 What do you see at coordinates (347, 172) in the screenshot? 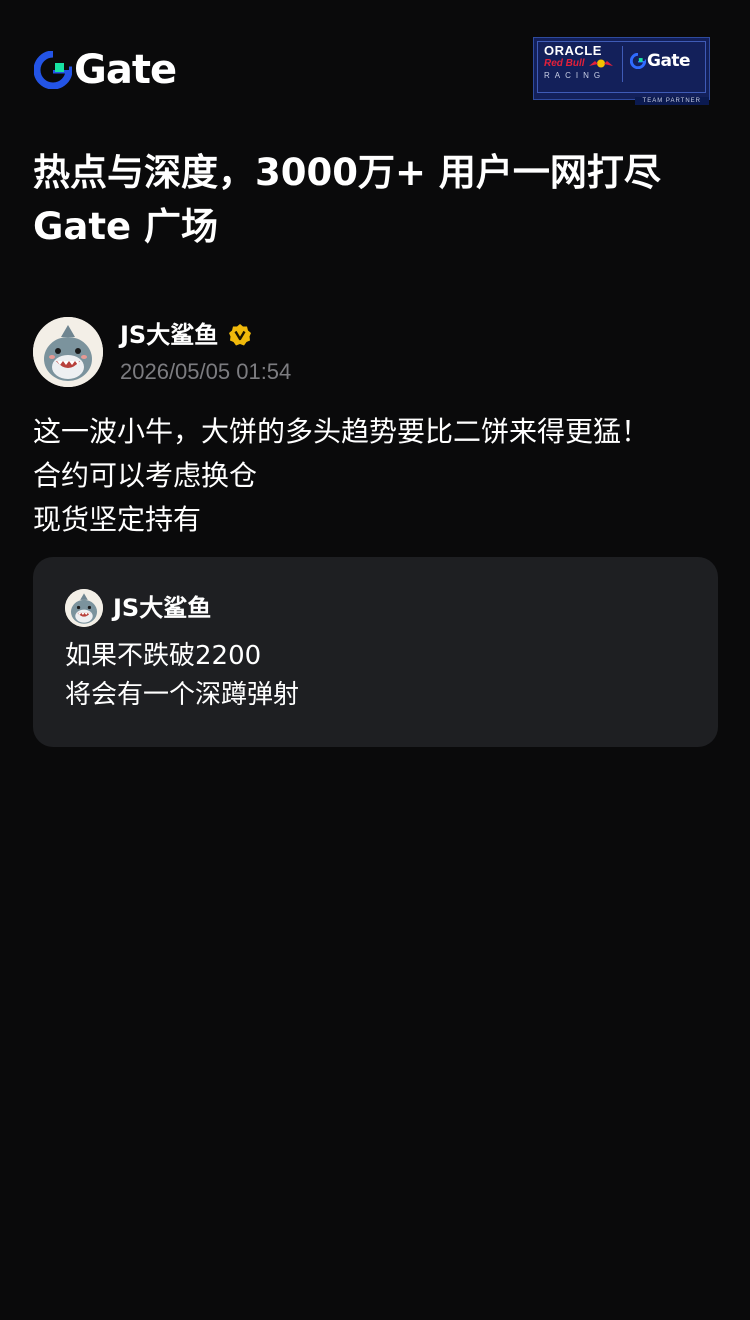
I see `headline-line-1: 热点与深度，3000万+ 用户一网打尽` at bounding box center [347, 172].